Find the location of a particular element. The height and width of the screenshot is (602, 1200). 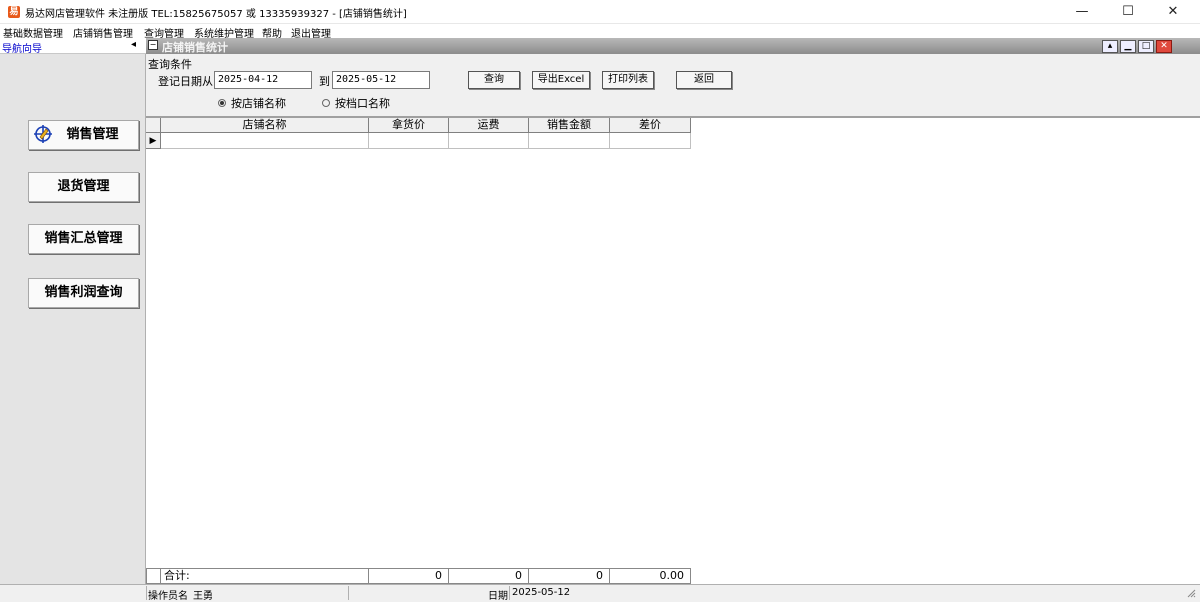

app-logo-icon: 易 is located at coordinates (14, 12).